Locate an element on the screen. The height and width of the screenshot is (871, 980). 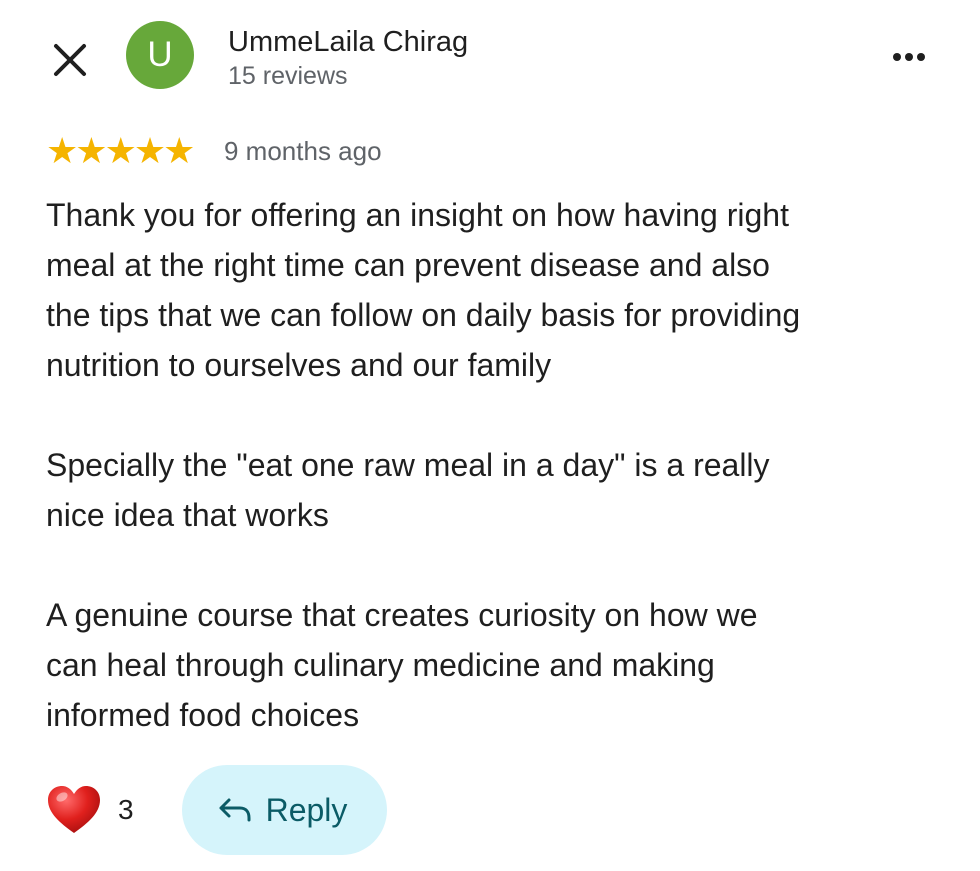
review-time: 9 months ago is located at coordinates (303, 151).